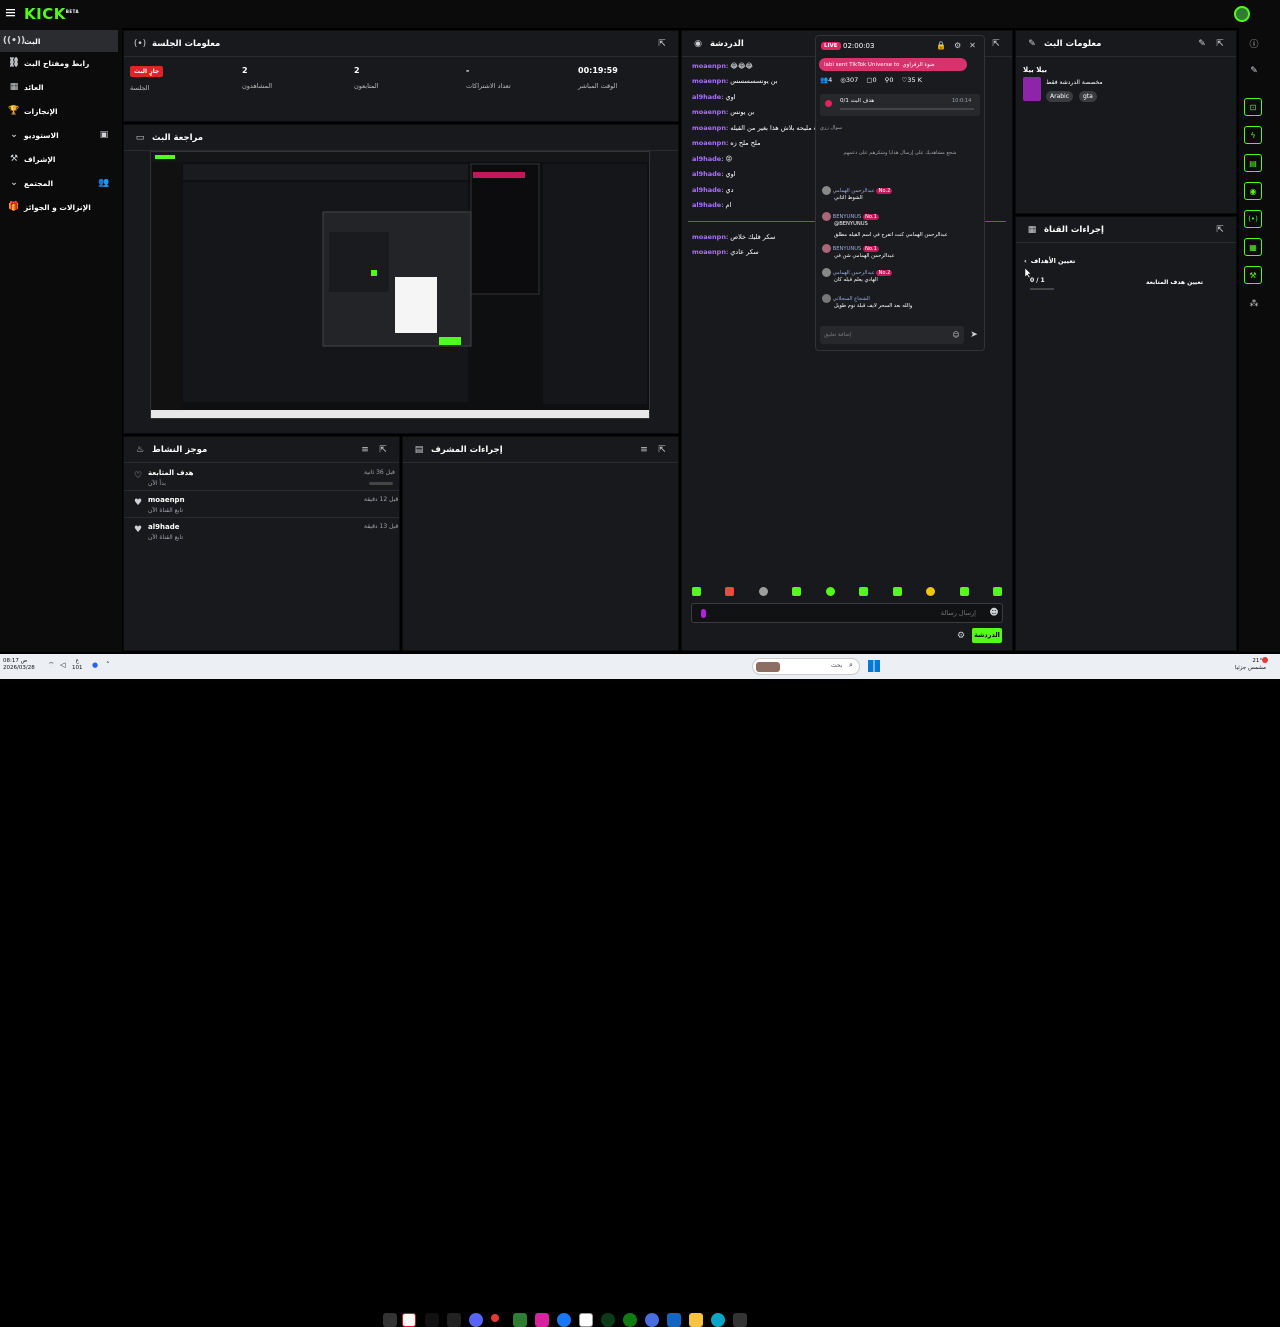  What do you see at coordinates (1253, 163) in the screenshot?
I see `document-icon: ▤` at bounding box center [1253, 163].